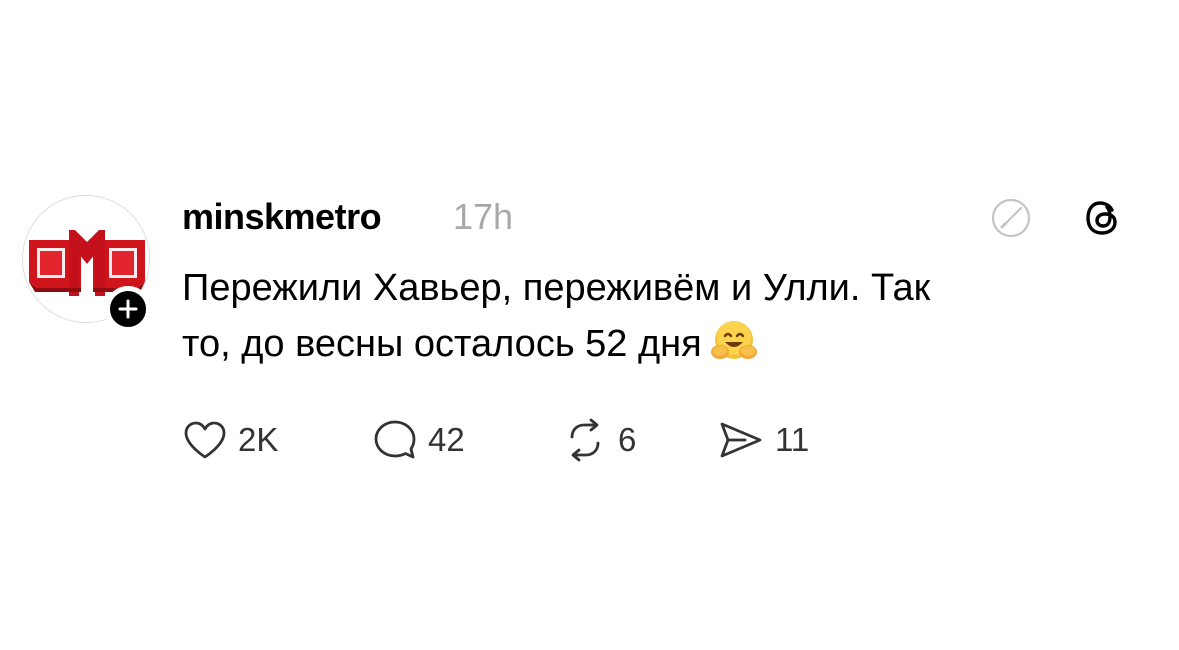 This screenshot has width=1179, height=650. I want to click on post-timestamp: 17h, so click(483, 216).